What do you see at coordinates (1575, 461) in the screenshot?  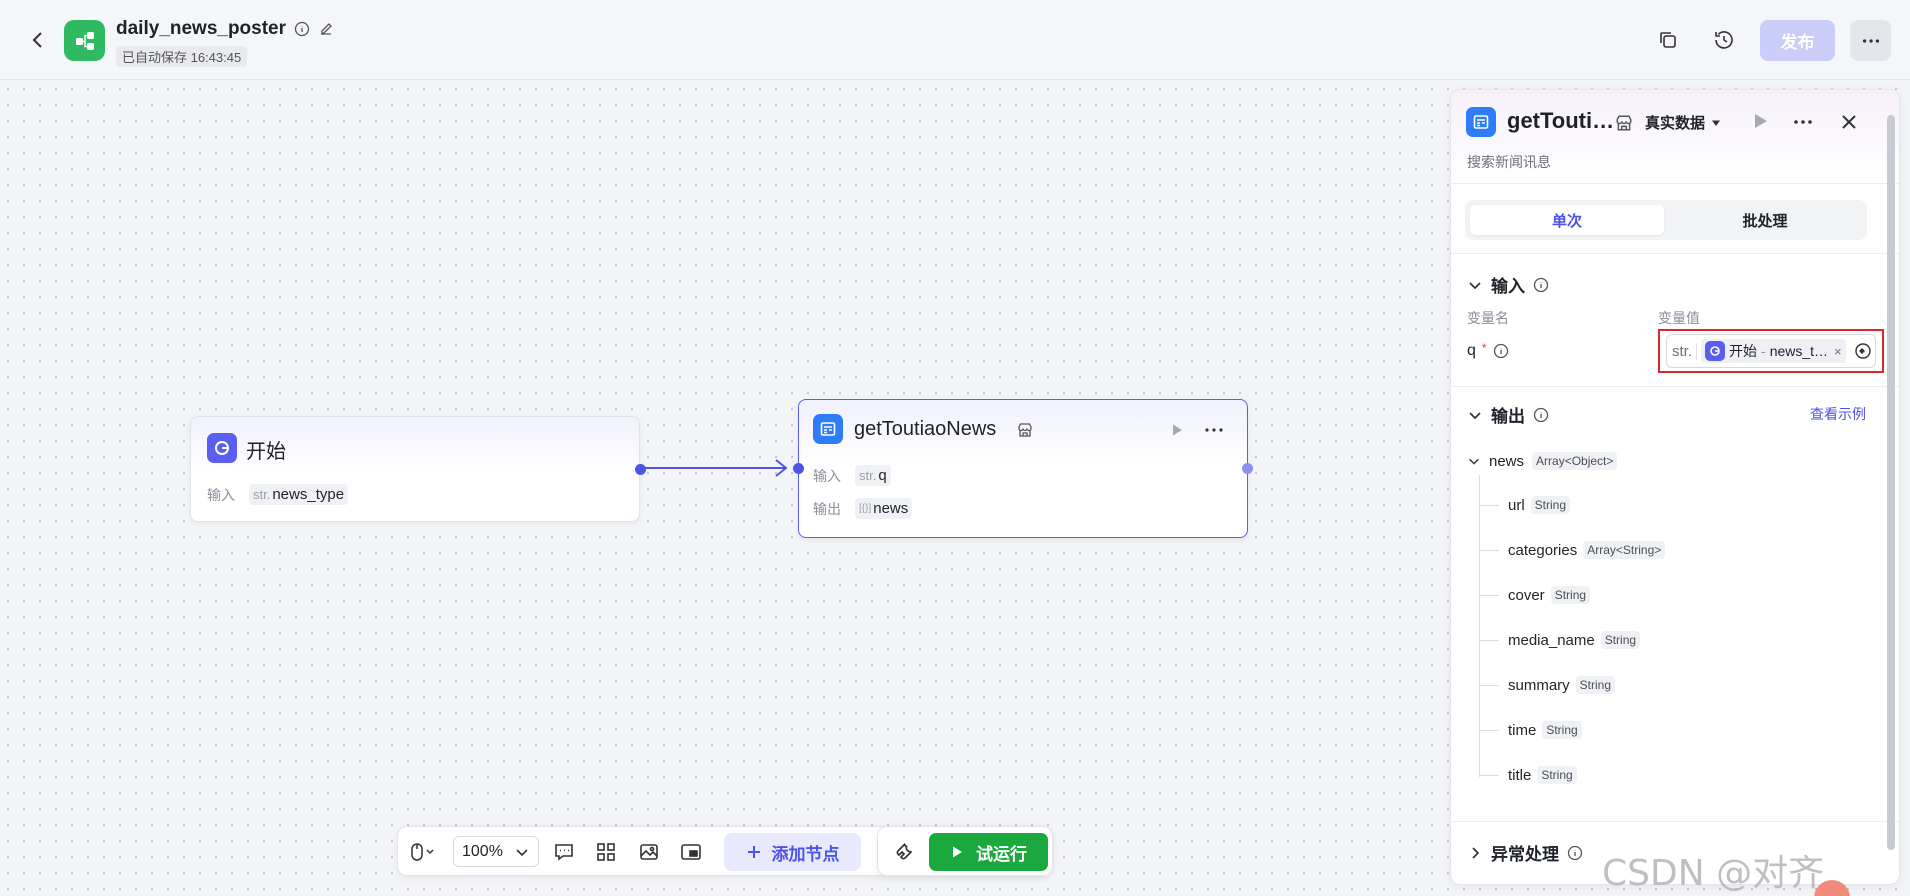 I see `type-badge: Array<Object>` at bounding box center [1575, 461].